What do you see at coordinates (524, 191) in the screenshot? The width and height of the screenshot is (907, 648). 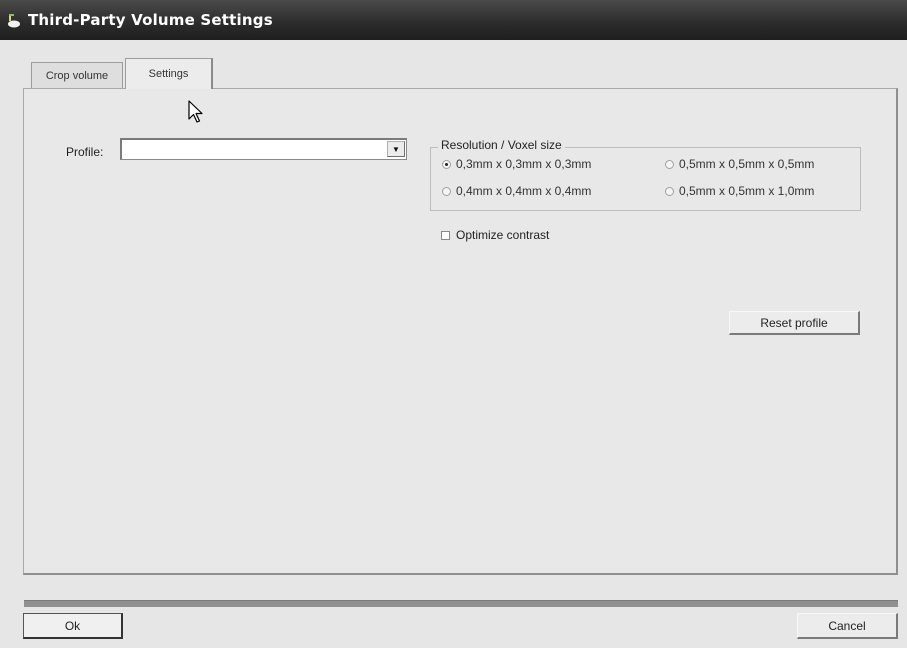 I see `radio-label: 0,4mm x 0,4mm x 0,4mm` at bounding box center [524, 191].